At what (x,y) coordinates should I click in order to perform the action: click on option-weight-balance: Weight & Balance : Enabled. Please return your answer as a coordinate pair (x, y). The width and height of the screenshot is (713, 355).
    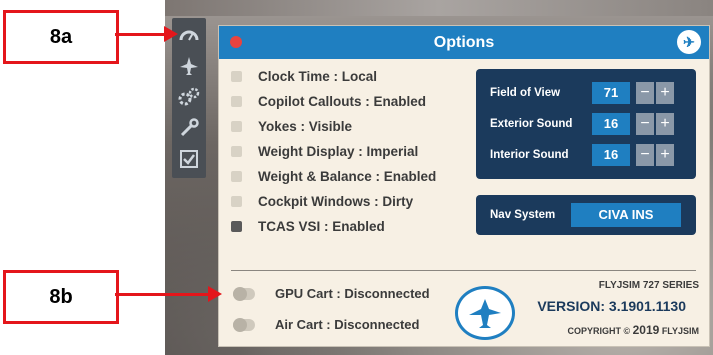
    Looking at the image, I should click on (333, 176).